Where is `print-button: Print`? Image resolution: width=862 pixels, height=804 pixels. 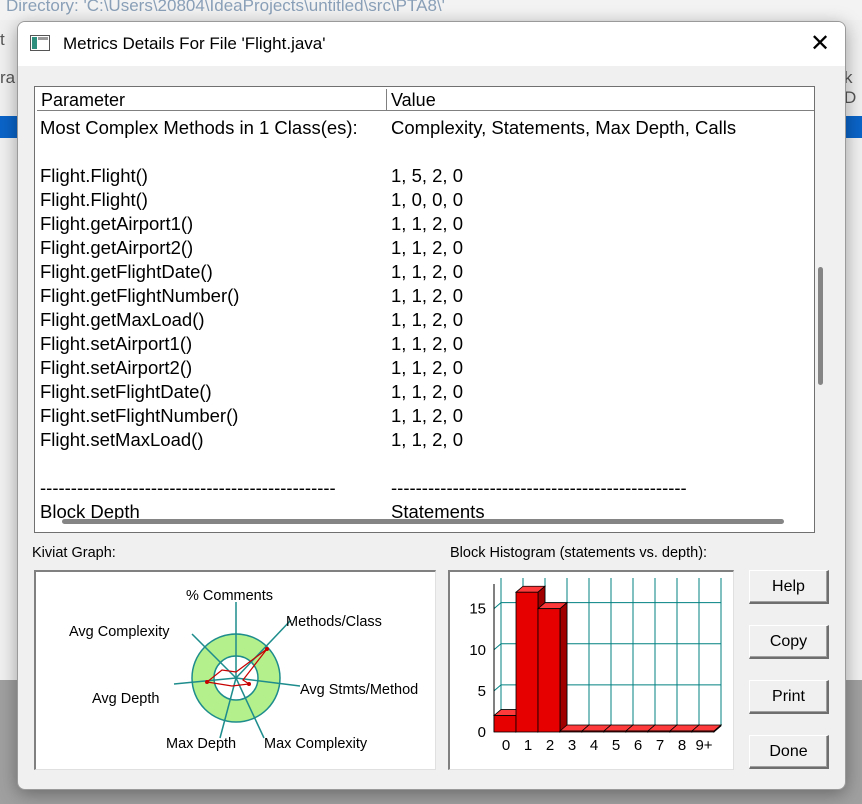 print-button: Print is located at coordinates (789, 697).